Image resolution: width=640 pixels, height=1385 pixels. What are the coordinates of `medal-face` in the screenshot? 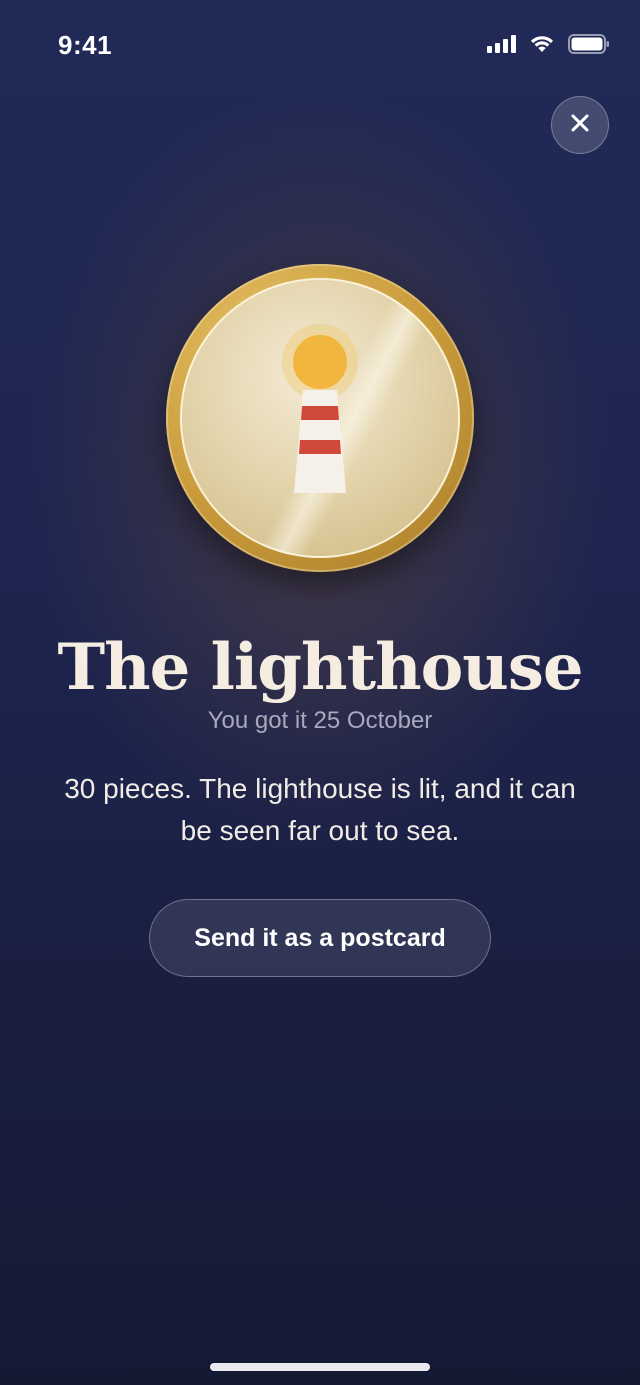 It's located at (320, 418).